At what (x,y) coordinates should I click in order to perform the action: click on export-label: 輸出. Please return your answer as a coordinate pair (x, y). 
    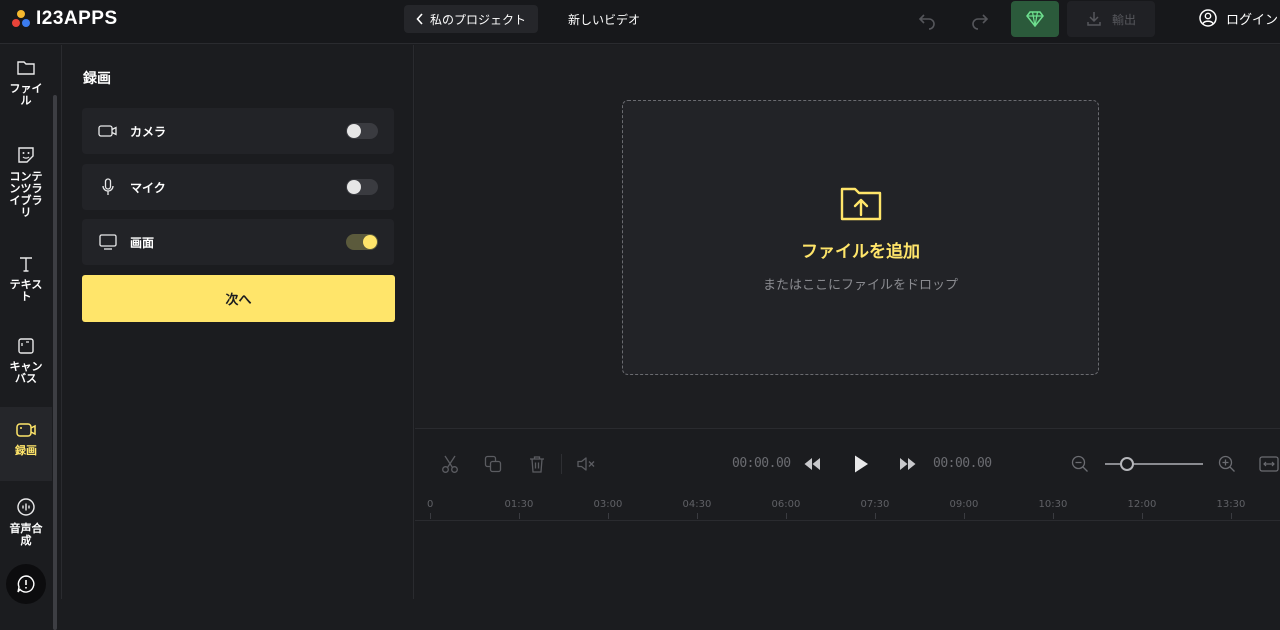
    Looking at the image, I should click on (1123, 19).